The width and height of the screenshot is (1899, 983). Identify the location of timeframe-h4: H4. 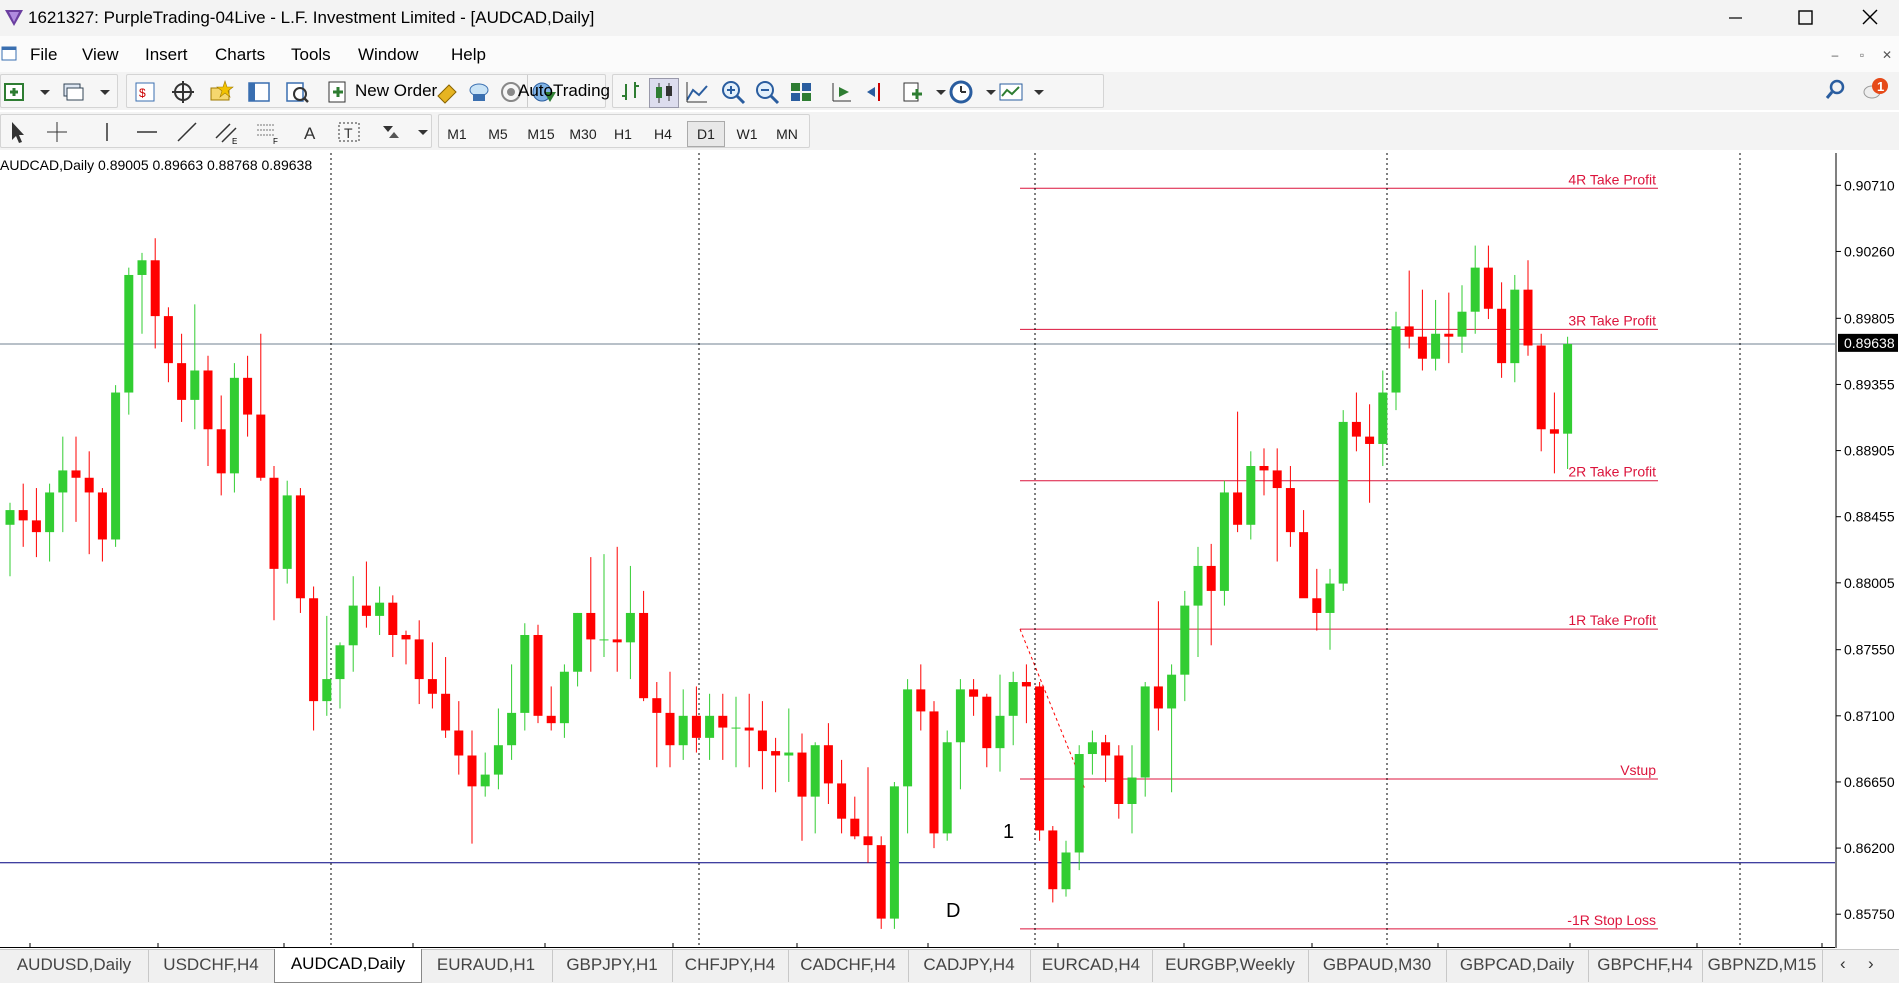
(663, 134).